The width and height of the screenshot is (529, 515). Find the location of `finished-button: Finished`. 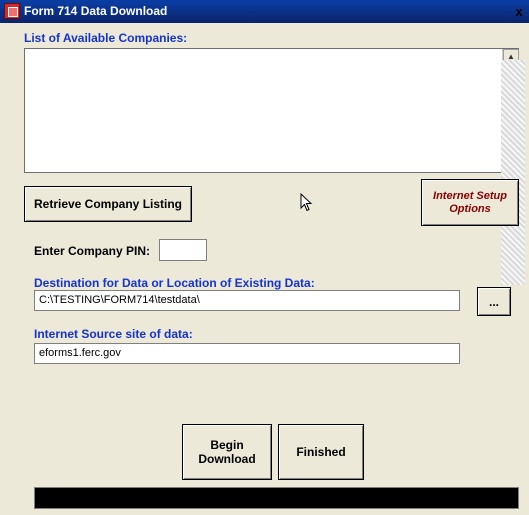

finished-button: Finished is located at coordinates (321, 452).